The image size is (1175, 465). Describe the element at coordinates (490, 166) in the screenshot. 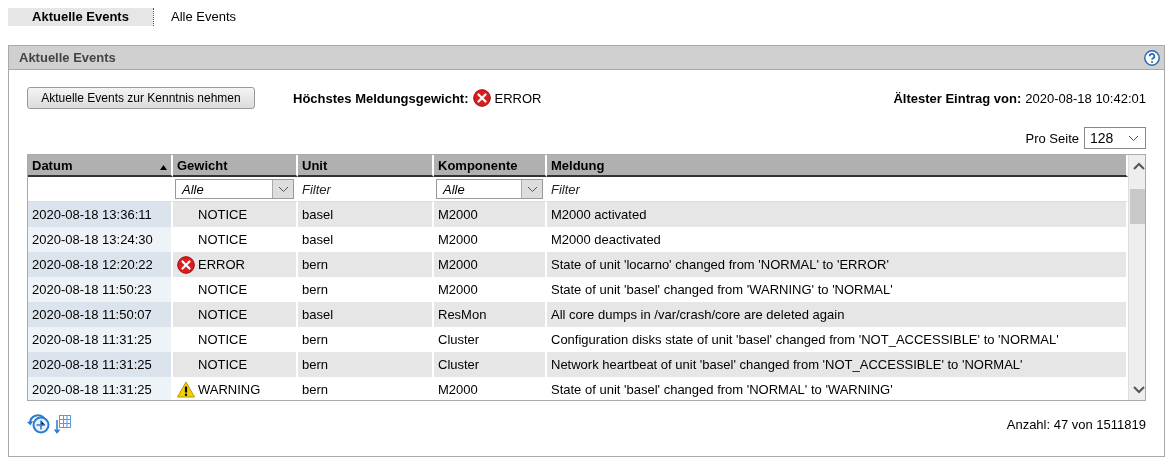

I see `column-header: Komponente` at that location.